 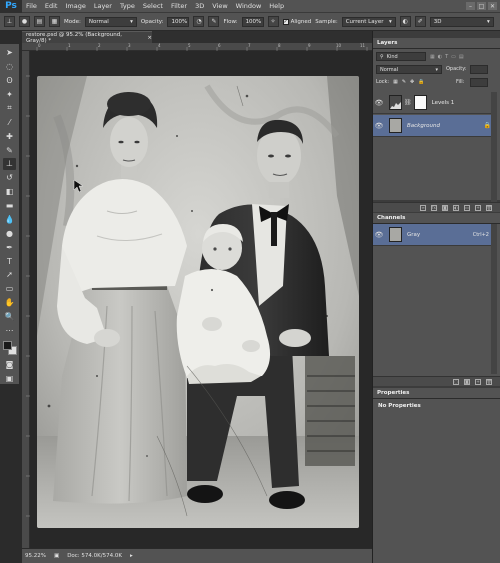 I want to click on ignore-adjustment-layers-icon: ◐, so click(x=405, y=21).